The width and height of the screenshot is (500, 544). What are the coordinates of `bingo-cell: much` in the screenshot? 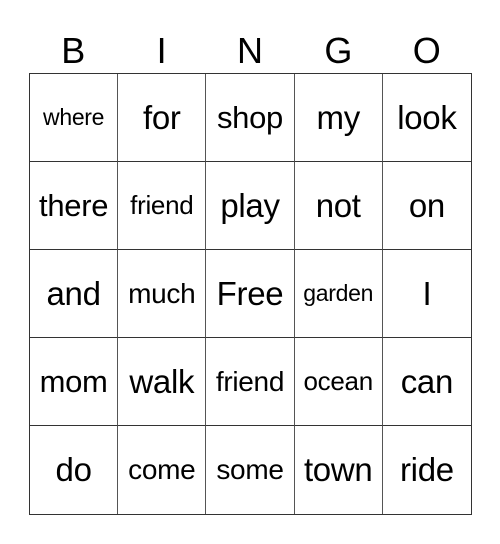 It's located at (162, 294).